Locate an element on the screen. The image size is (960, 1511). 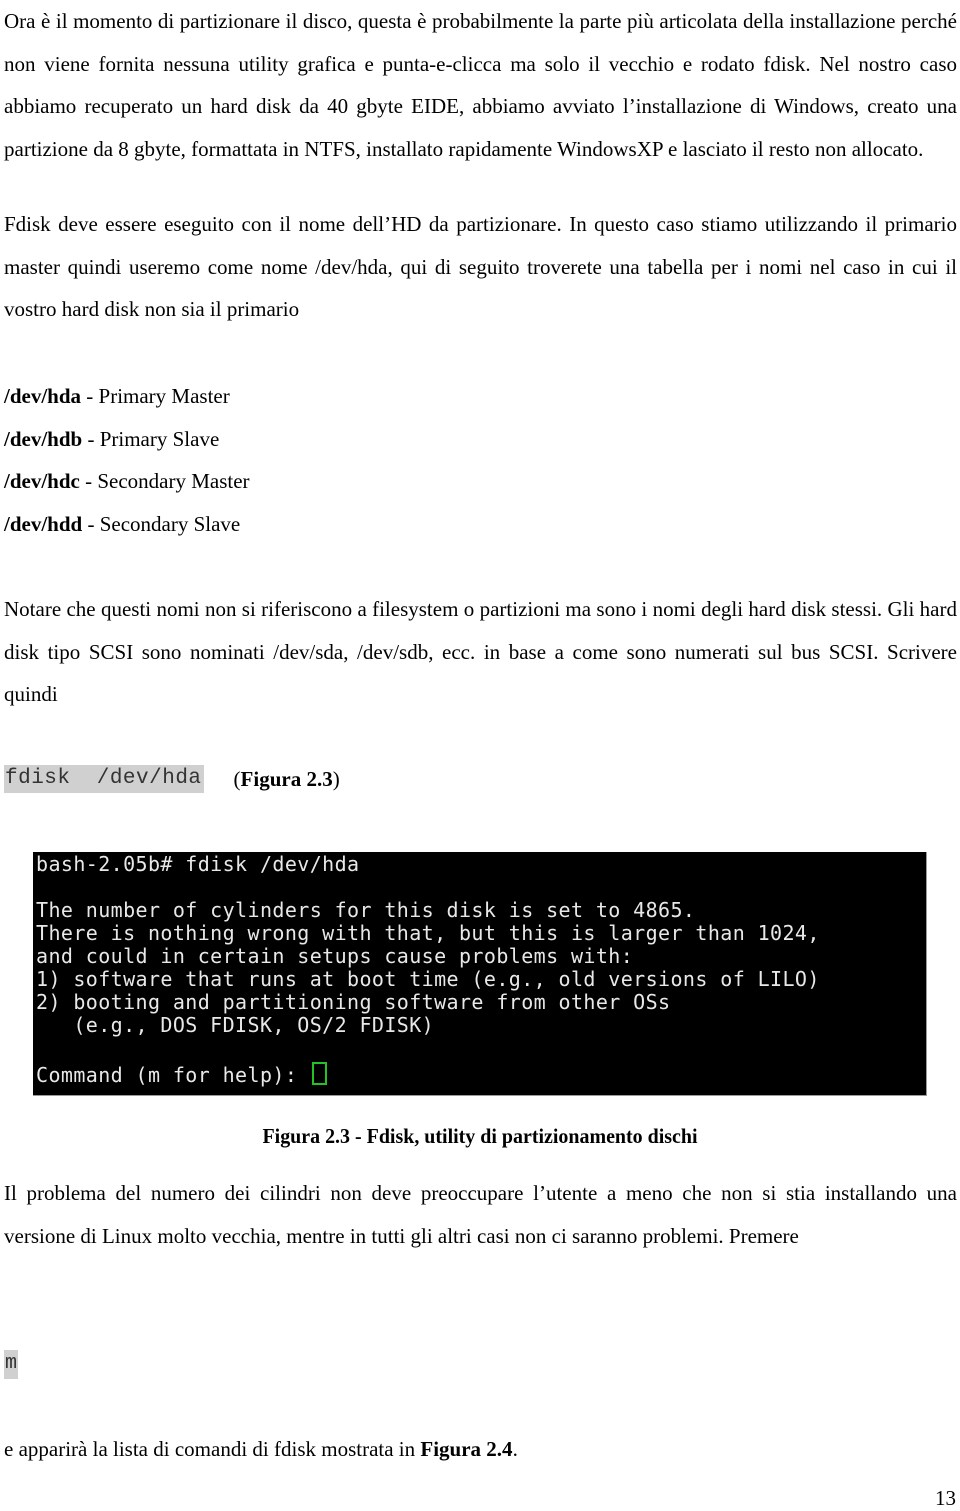
terminal-line: bash-2.05b# fdisk /dev/hda is located at coordinates (198, 864).